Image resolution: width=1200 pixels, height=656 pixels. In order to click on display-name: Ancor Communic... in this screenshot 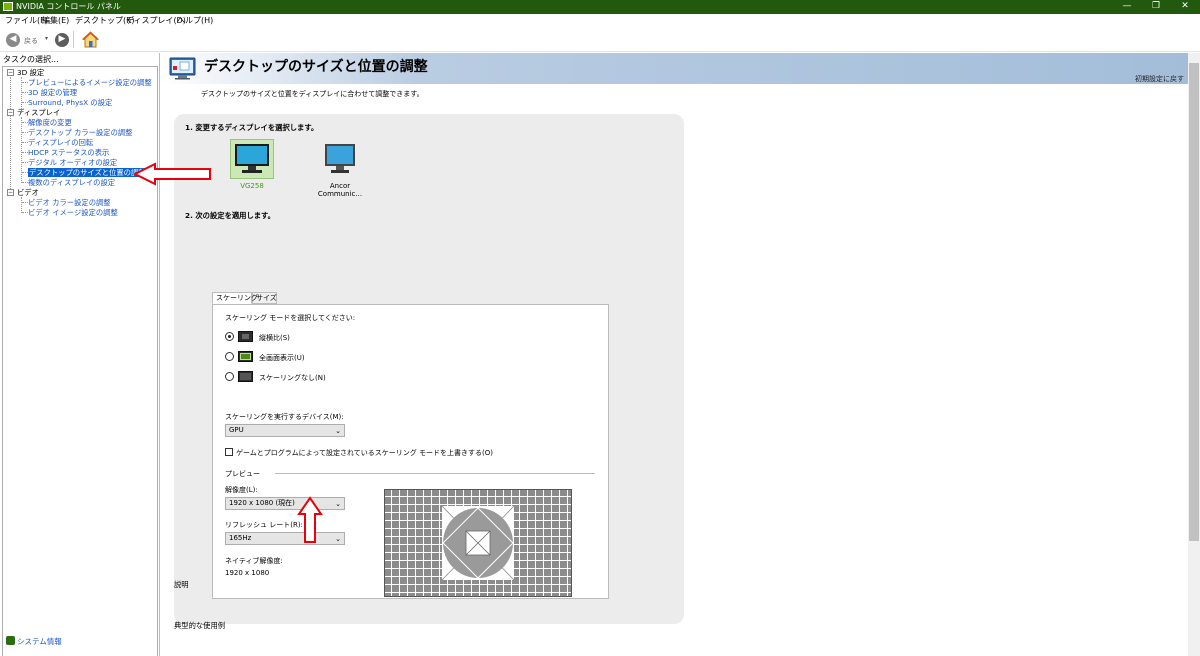, I will do `click(340, 190)`.